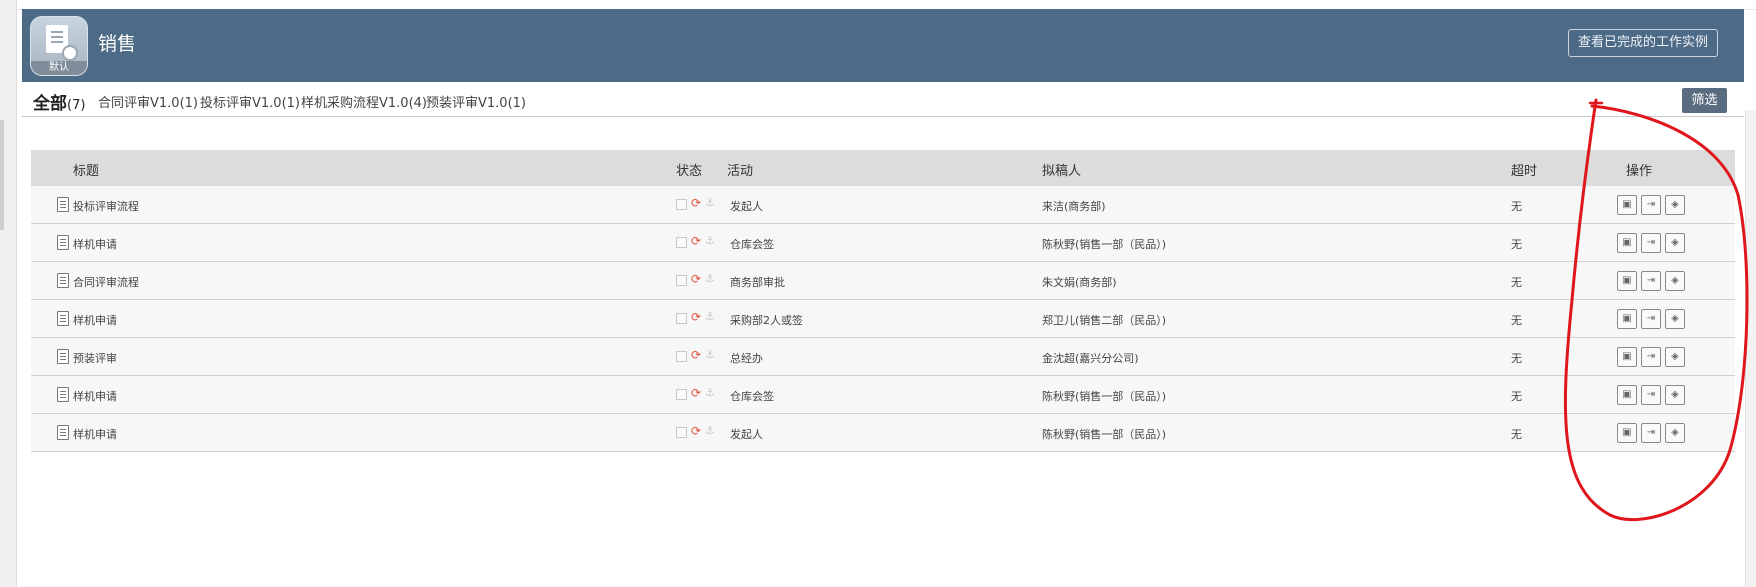 This screenshot has height=587, width=1756. I want to click on row-activity: 采购部2人或签, so click(766, 320).